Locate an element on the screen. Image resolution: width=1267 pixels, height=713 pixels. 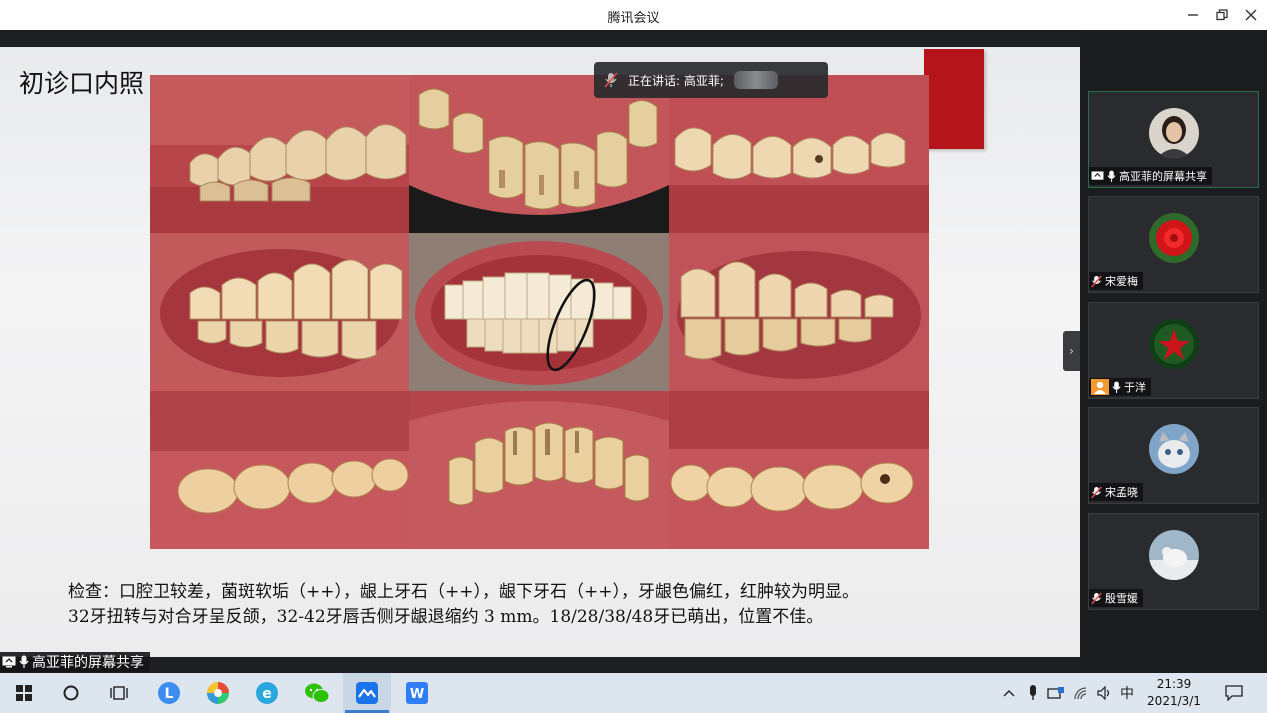
participant-name-tag: 宋爱梅 is located at coordinates (1116, 281).